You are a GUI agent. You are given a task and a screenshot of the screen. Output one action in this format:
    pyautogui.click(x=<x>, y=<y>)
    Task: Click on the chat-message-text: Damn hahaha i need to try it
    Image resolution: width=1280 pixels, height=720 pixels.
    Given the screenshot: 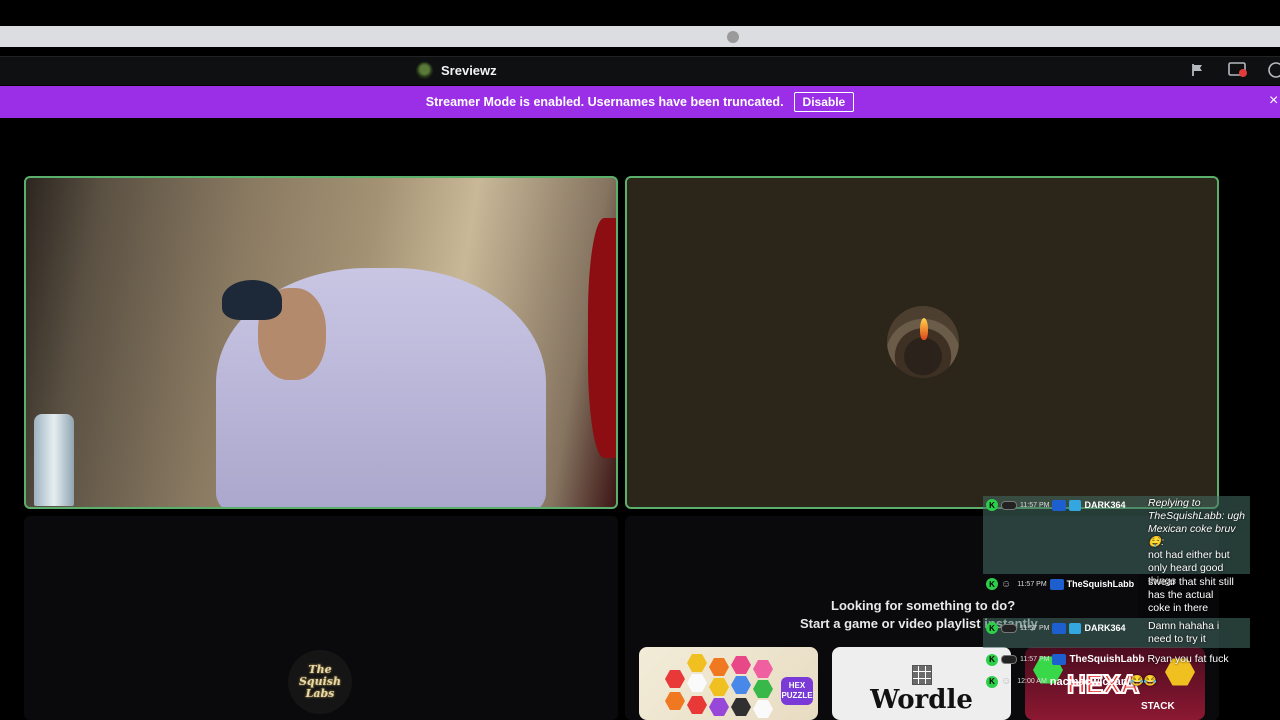 What is the action you would take?
    pyautogui.click(x=1184, y=632)
    